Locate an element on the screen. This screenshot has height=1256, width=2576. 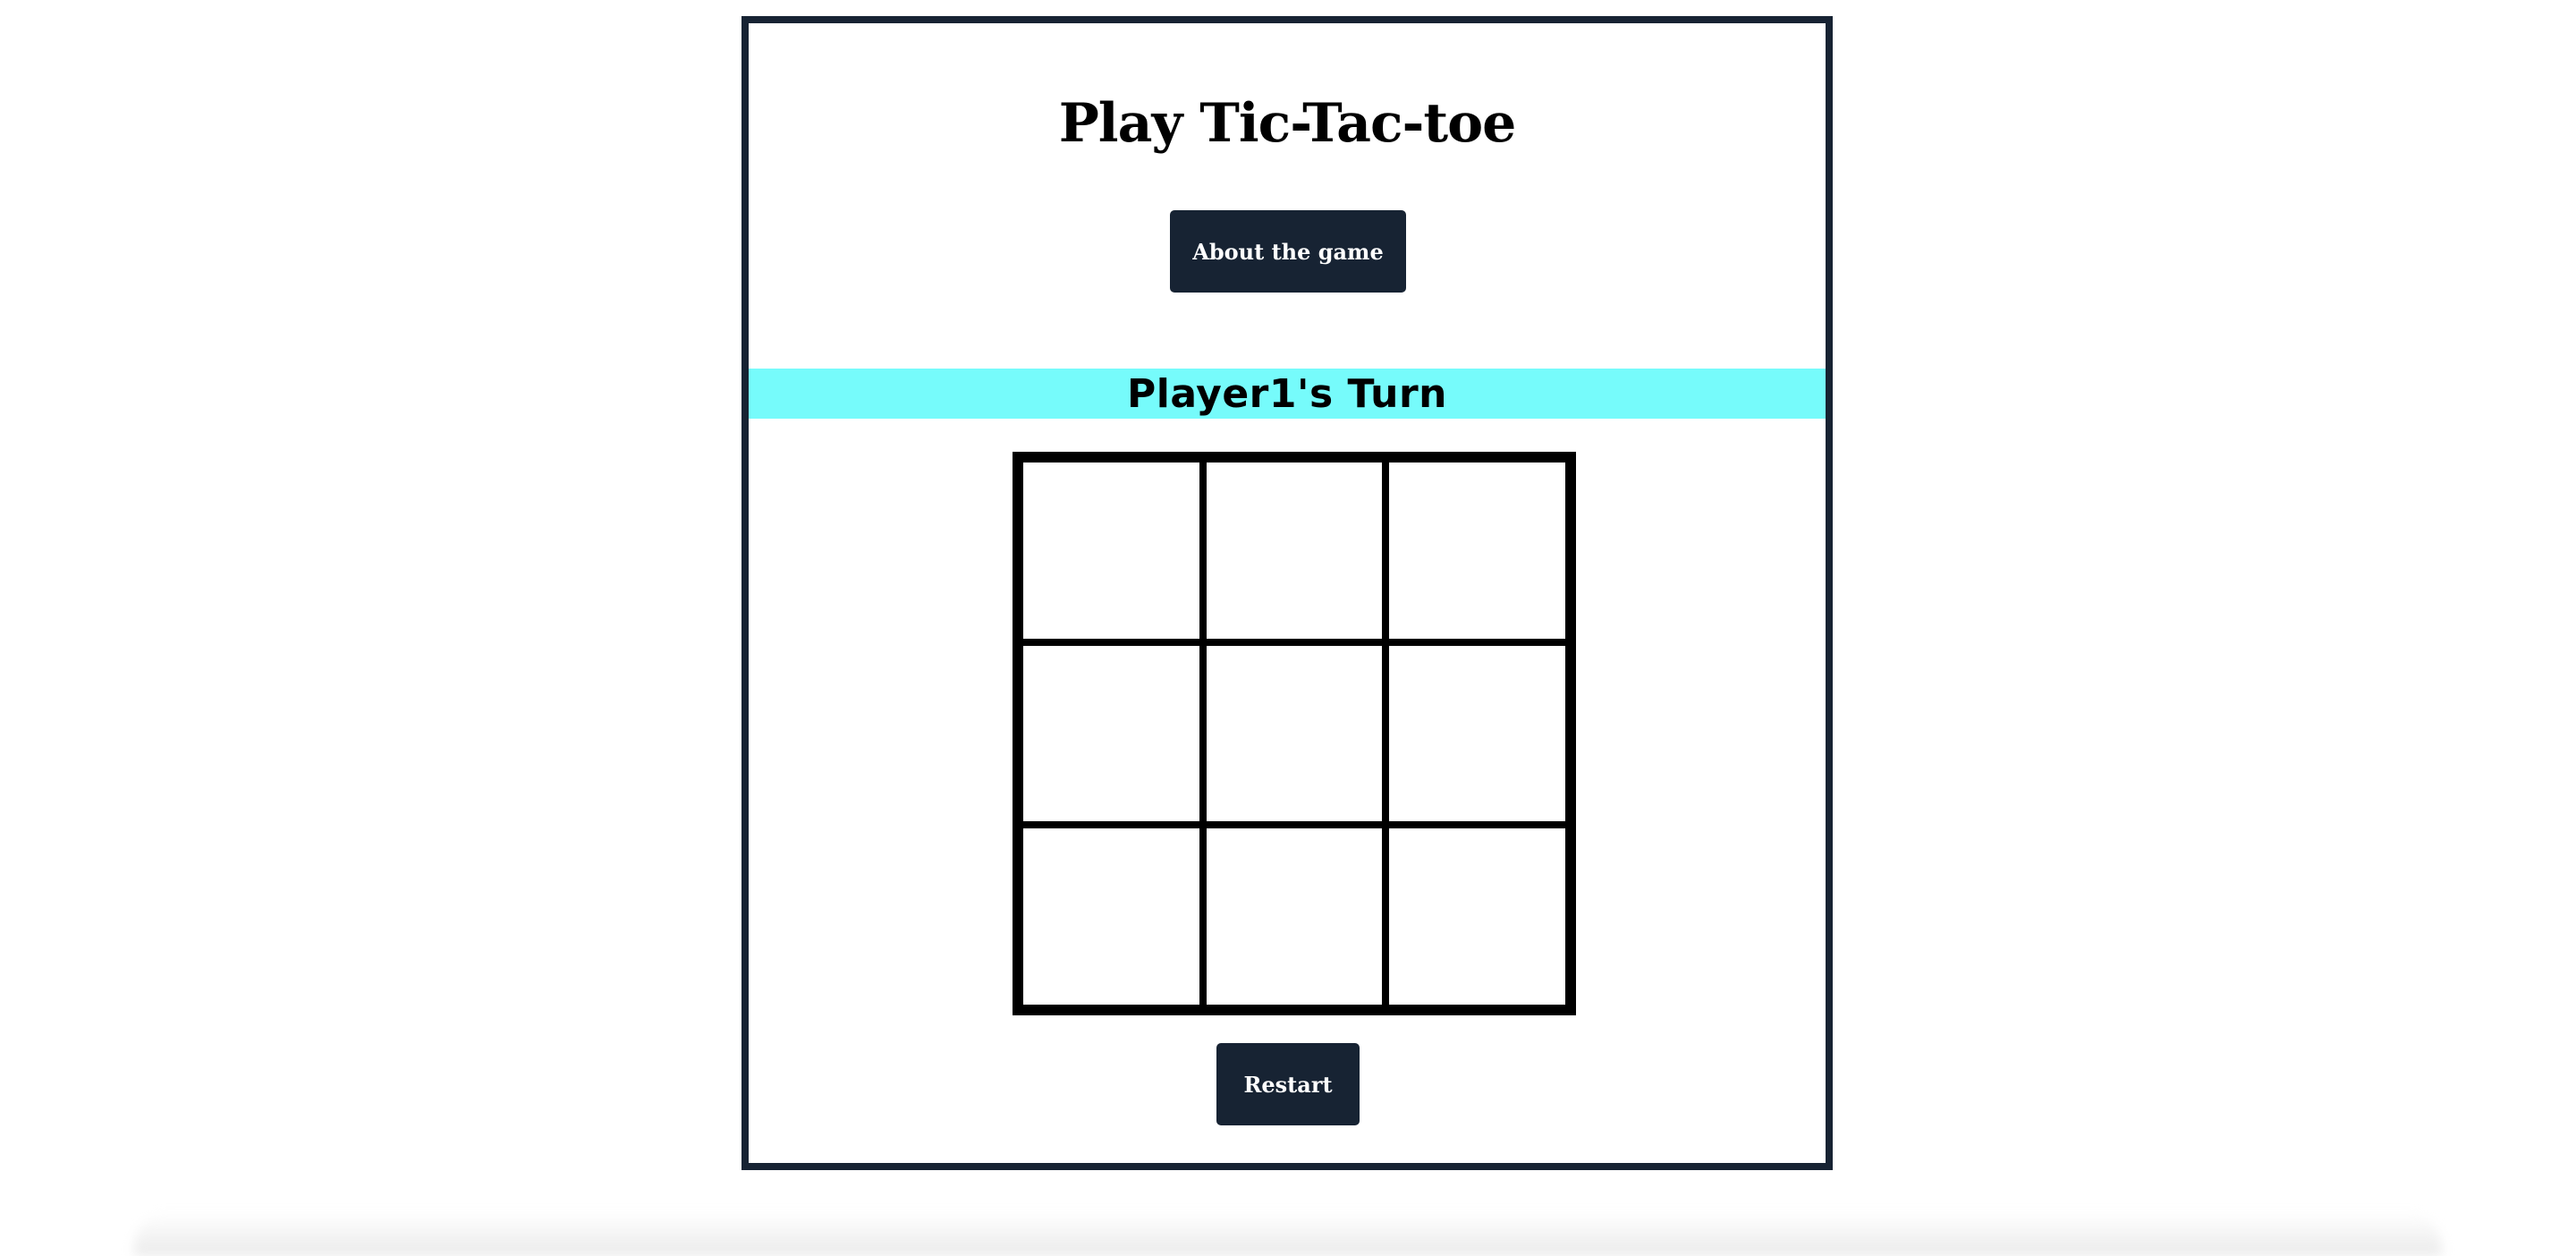
game-title: Play Tic-Tac-toe is located at coordinates (1287, 123).